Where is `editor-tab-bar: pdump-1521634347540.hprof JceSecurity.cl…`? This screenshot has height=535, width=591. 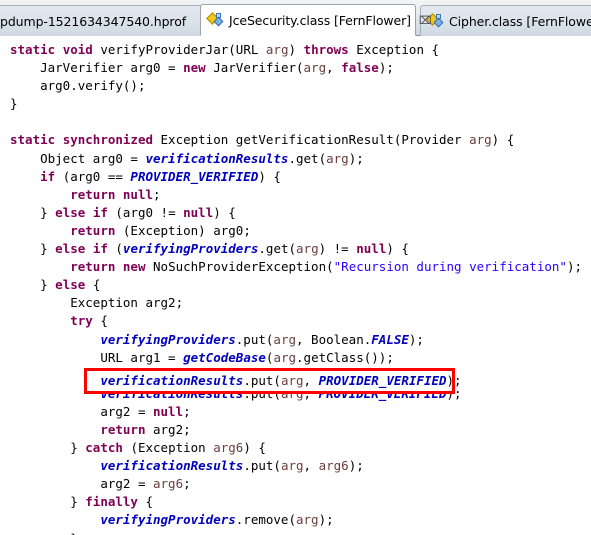 editor-tab-bar: pdump-1521634347540.hprof JceSecurity.cl… is located at coordinates (295, 18).